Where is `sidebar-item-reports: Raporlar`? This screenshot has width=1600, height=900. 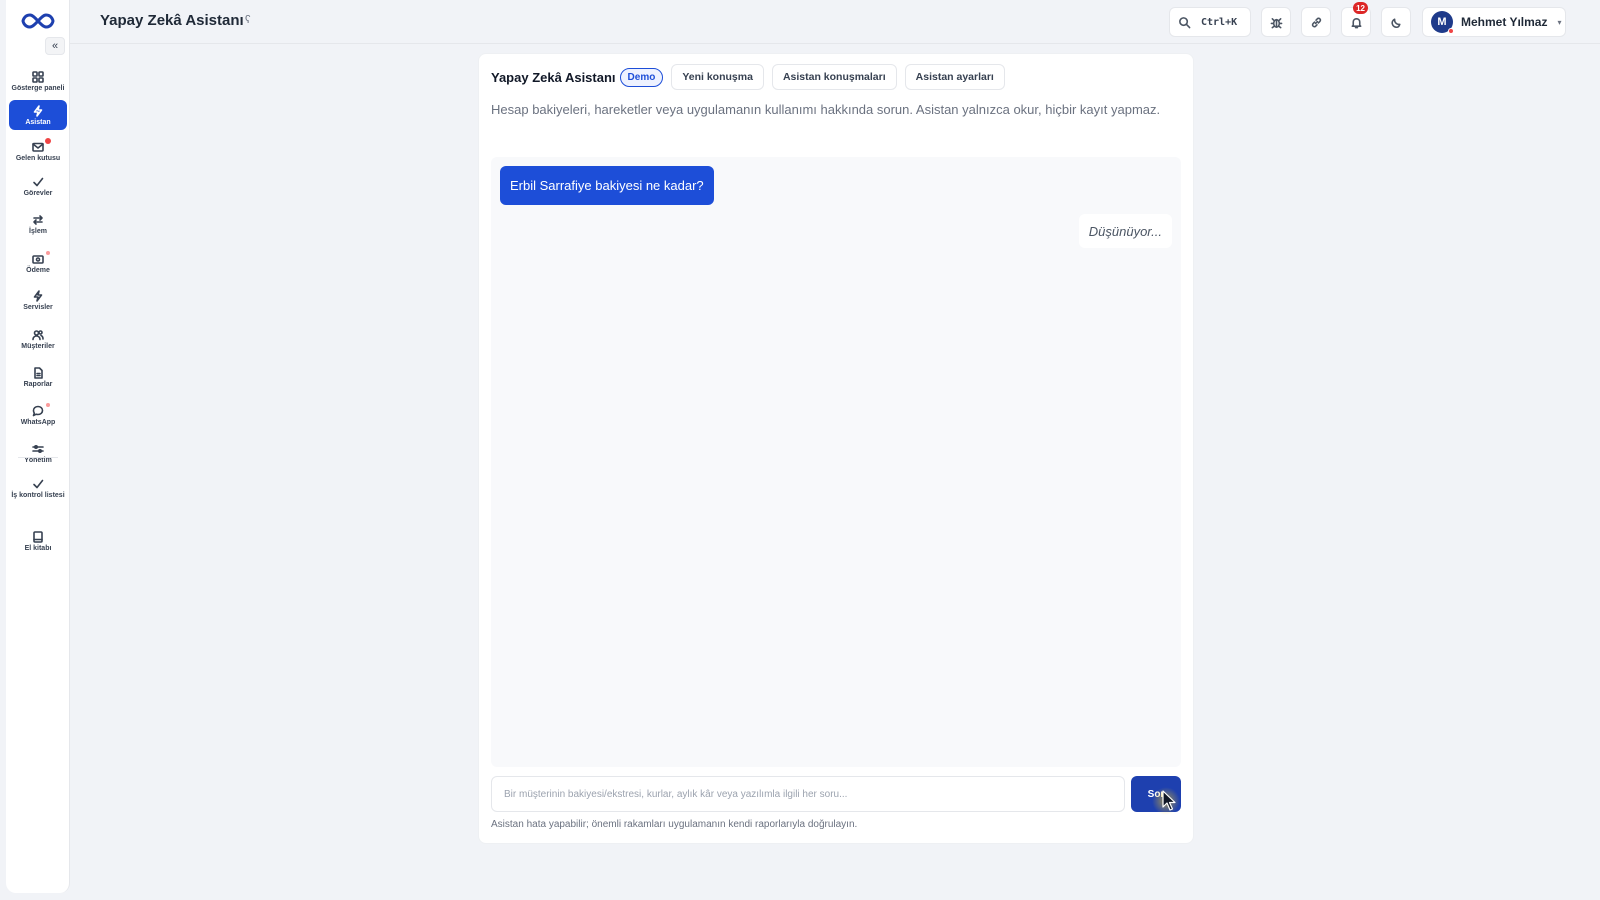
sidebar-item-reports: Raporlar is located at coordinates (38, 377).